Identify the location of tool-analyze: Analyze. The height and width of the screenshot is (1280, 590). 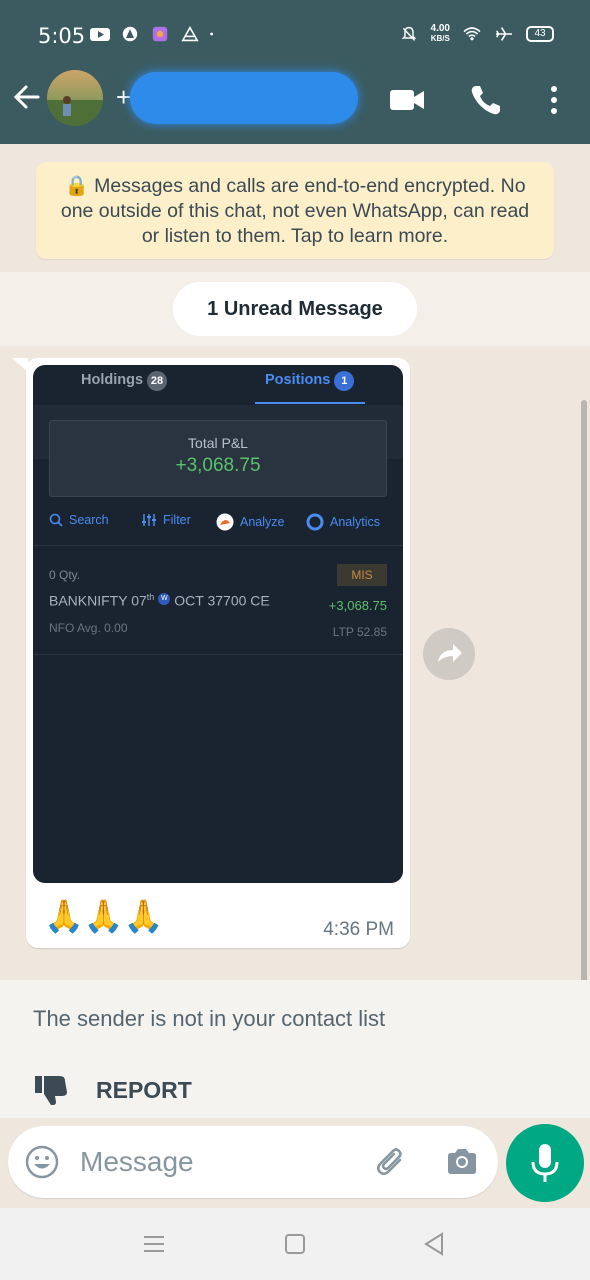
(250, 522).